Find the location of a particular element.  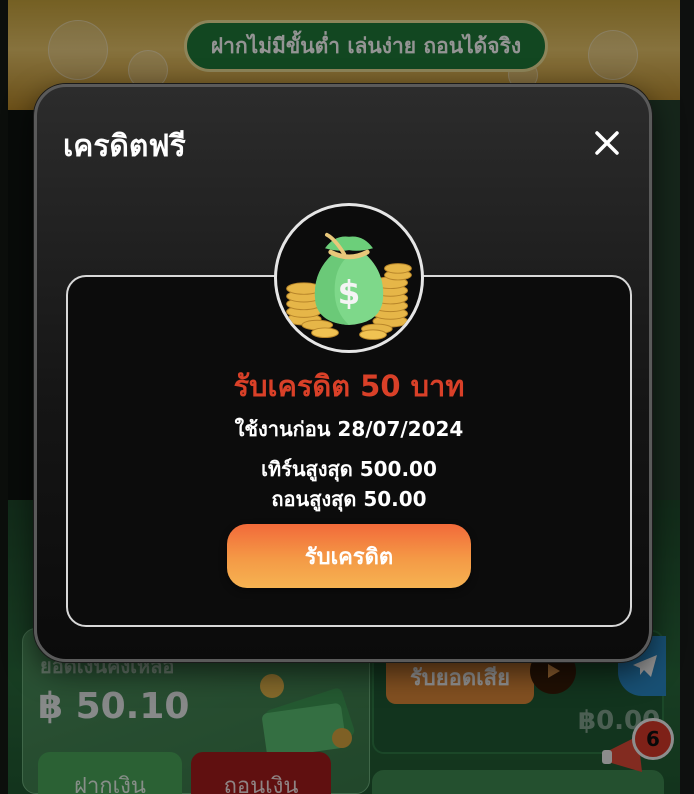

money-bag-icon: $ is located at coordinates (349, 286).